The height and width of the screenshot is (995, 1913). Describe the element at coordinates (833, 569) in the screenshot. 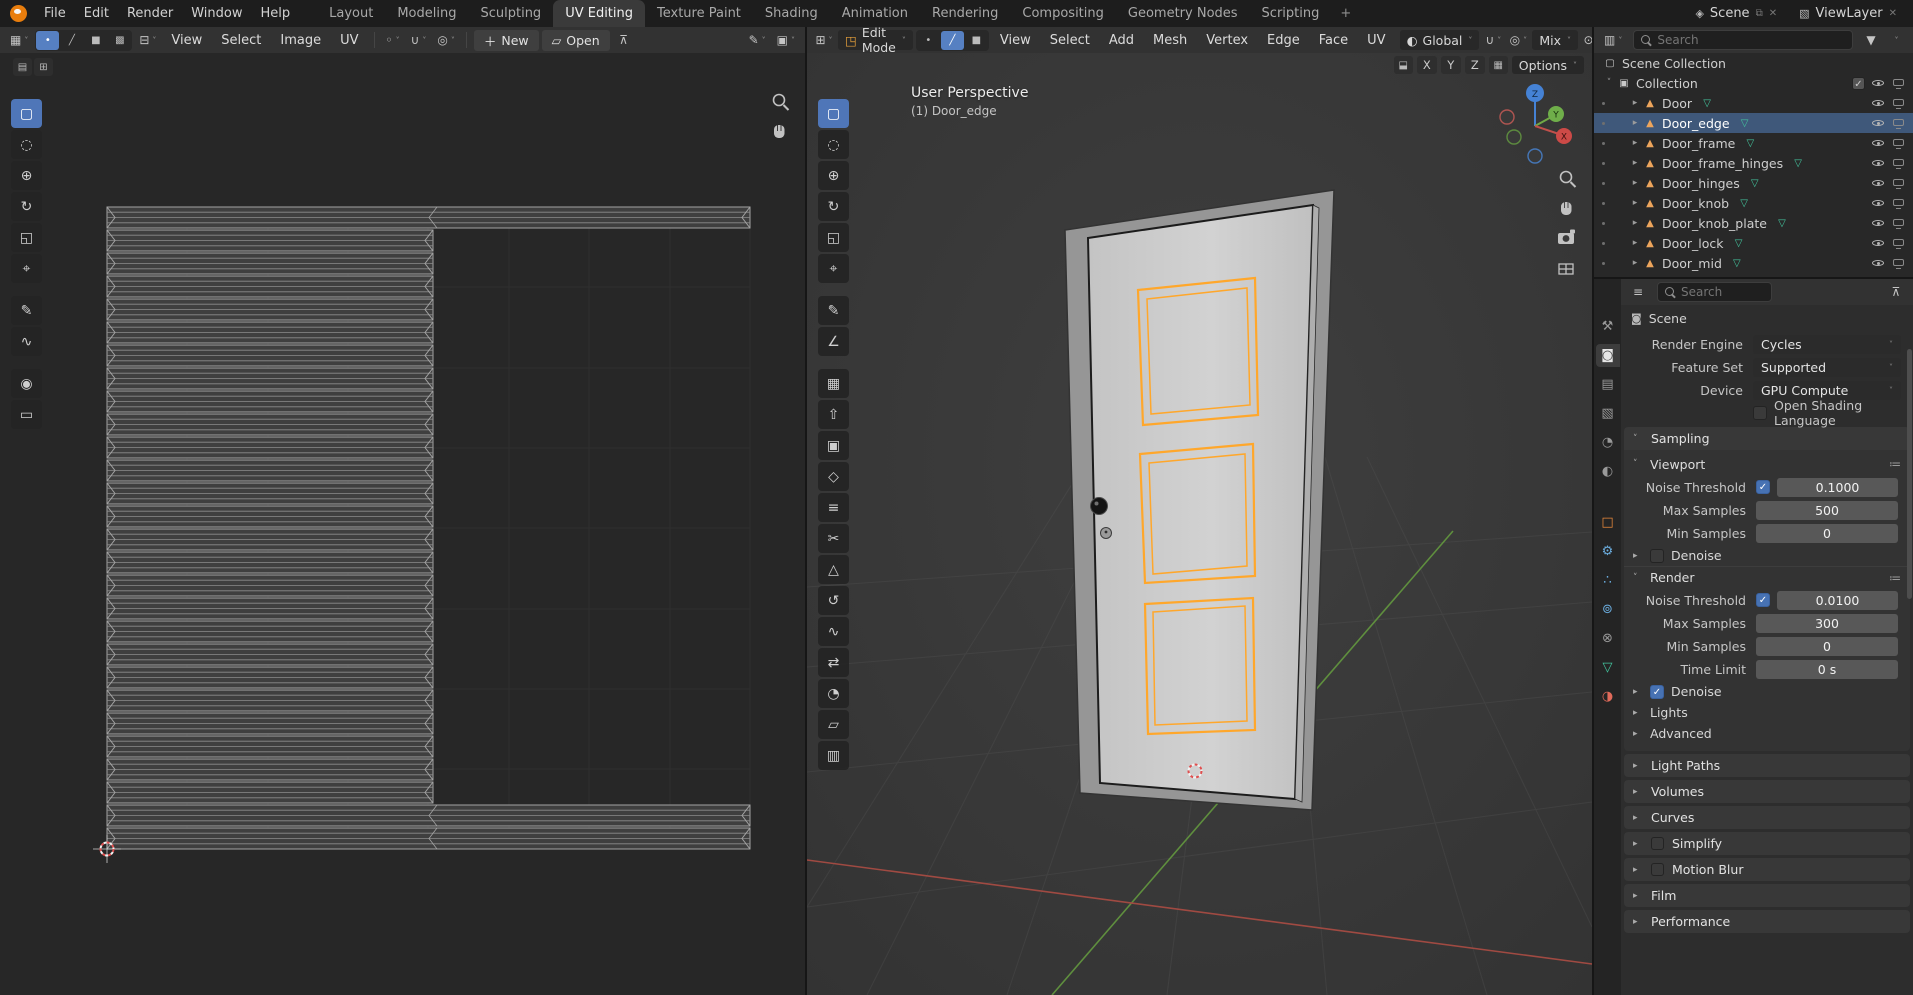

I see `tool-poly-build: △` at that location.